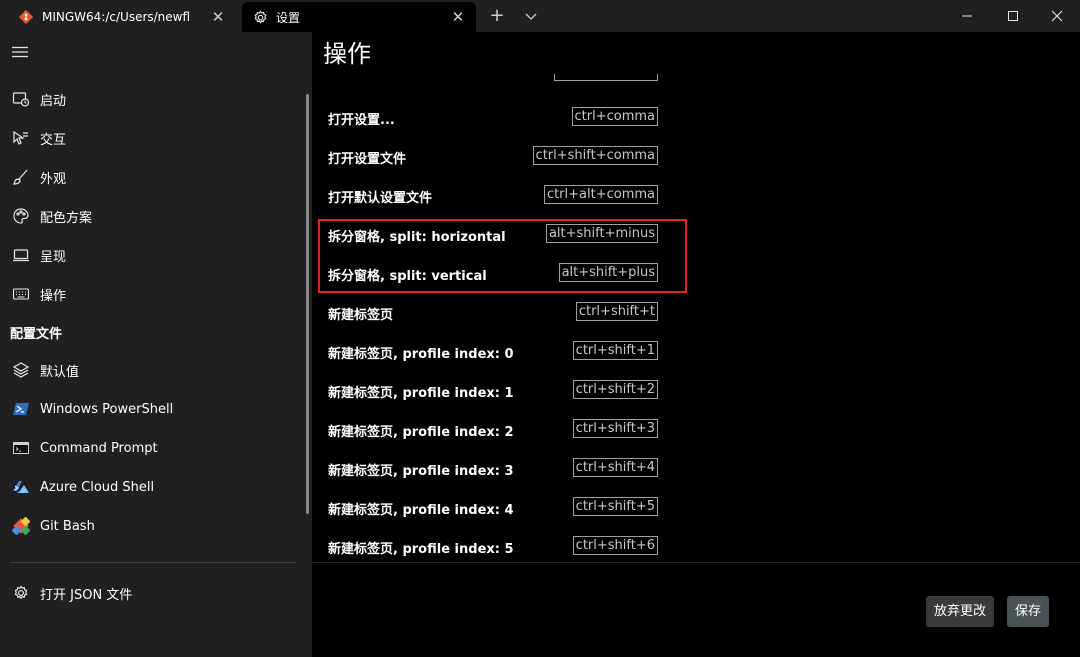 The image size is (1080, 657). I want to click on sidebar-item-startup: 启动, so click(150, 99).